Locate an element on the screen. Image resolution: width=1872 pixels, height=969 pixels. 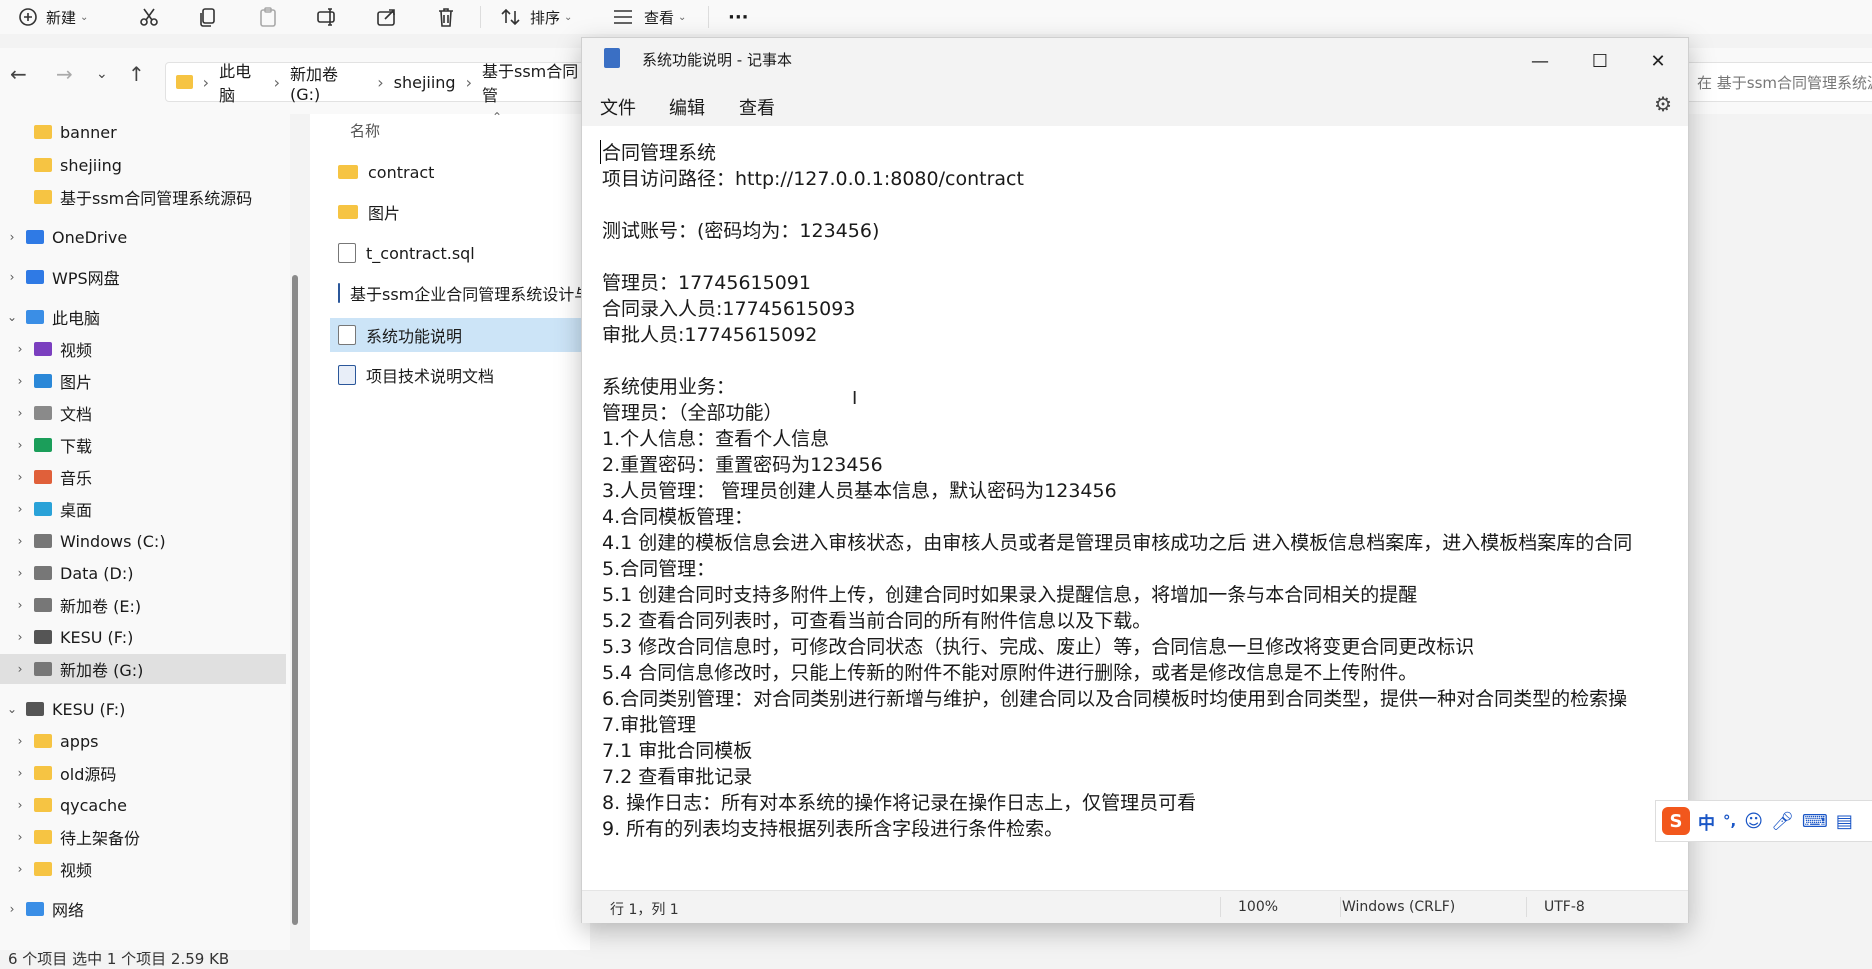
view-button: 查看 ⌄ is located at coordinates (649, 17).